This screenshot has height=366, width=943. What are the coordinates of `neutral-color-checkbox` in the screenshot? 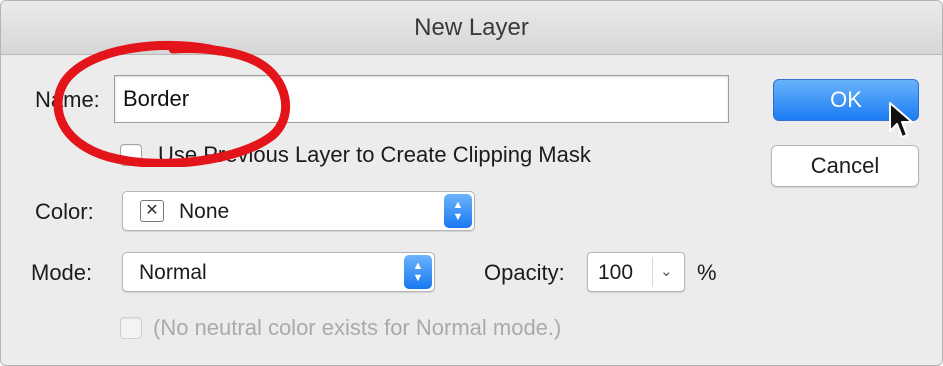 It's located at (131, 328).